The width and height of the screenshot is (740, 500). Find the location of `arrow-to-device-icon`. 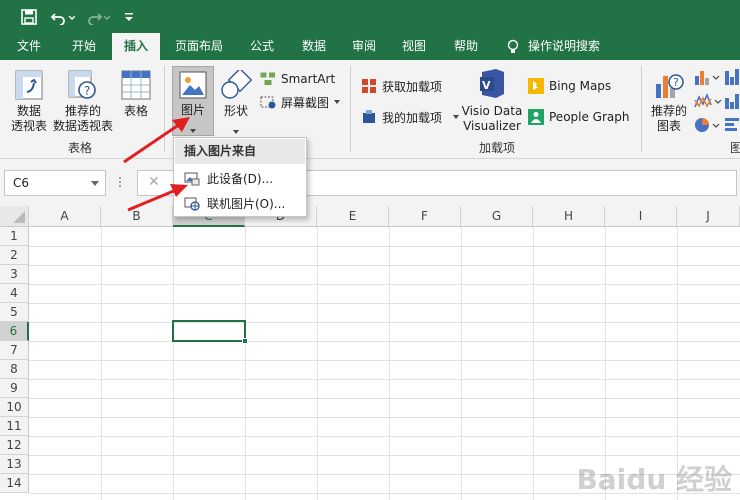

arrow-to-device-icon is located at coordinates (157, 198).